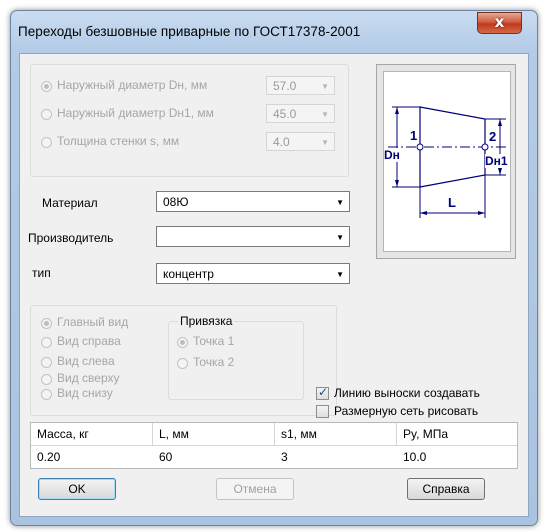 This screenshot has height=532, width=549. I want to click on wall-thickness-select: 4.0 ▼, so click(300, 141).